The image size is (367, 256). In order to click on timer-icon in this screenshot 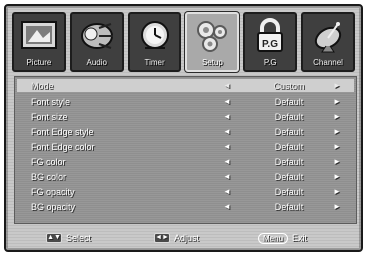, I will do `click(154, 35)`.